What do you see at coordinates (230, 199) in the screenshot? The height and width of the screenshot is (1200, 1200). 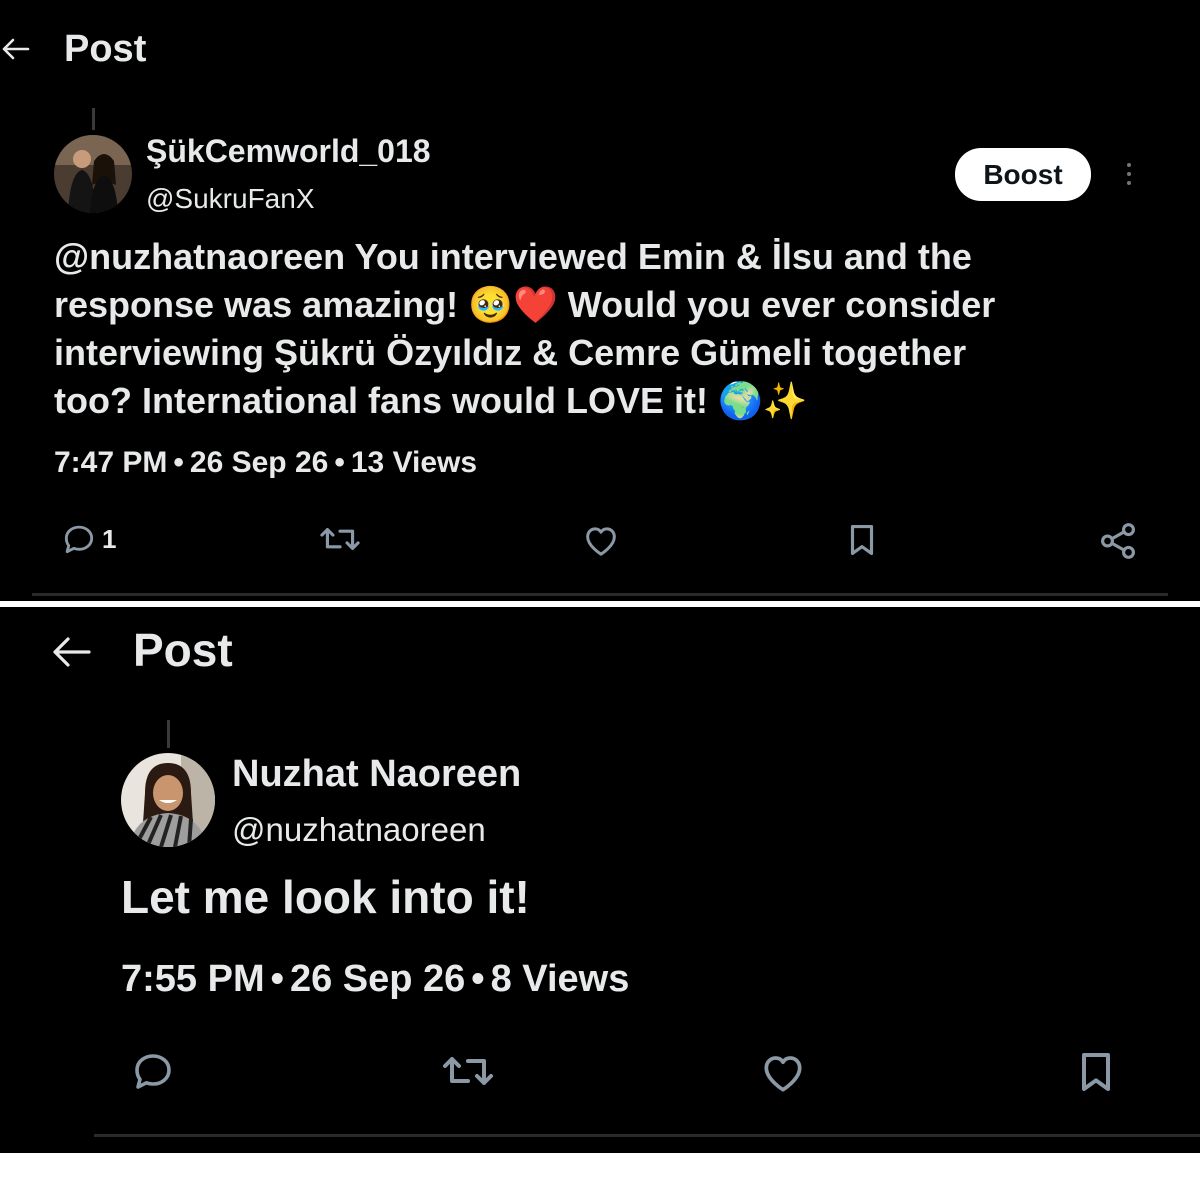 I see `user-handle: @SukruFanX` at bounding box center [230, 199].